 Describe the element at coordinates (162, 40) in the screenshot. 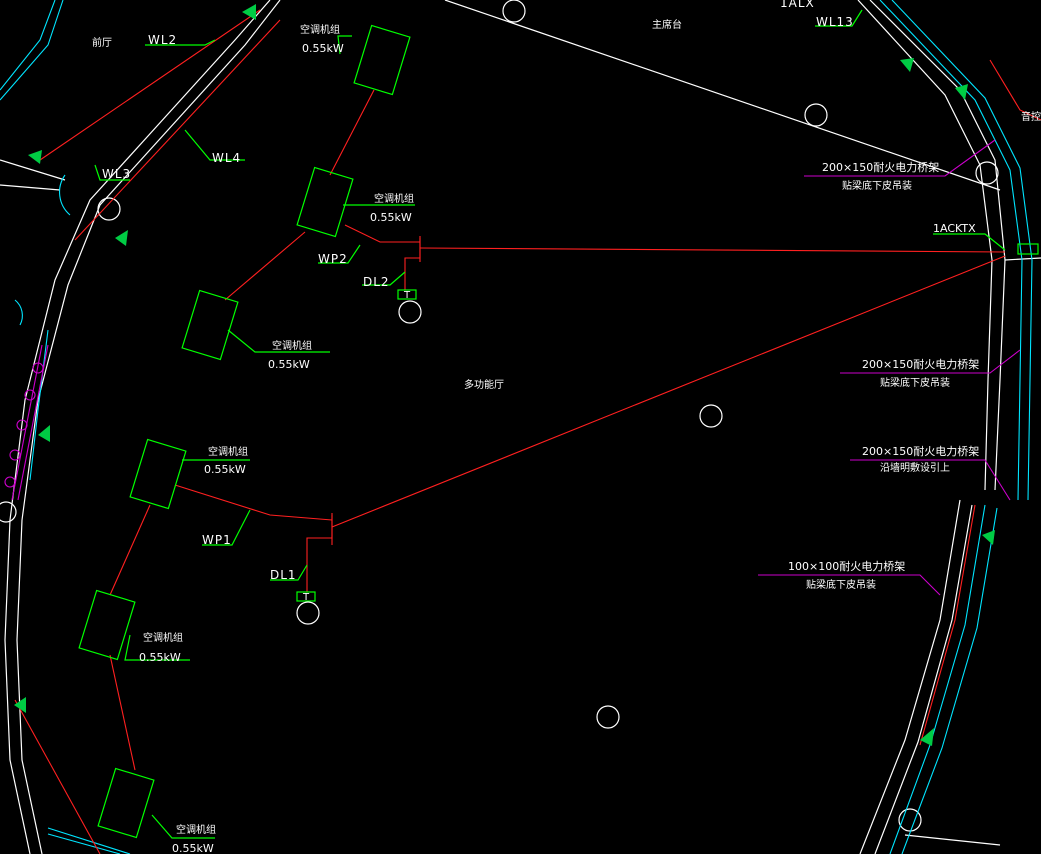

I see `circuit-label-wl2: WL2` at that location.